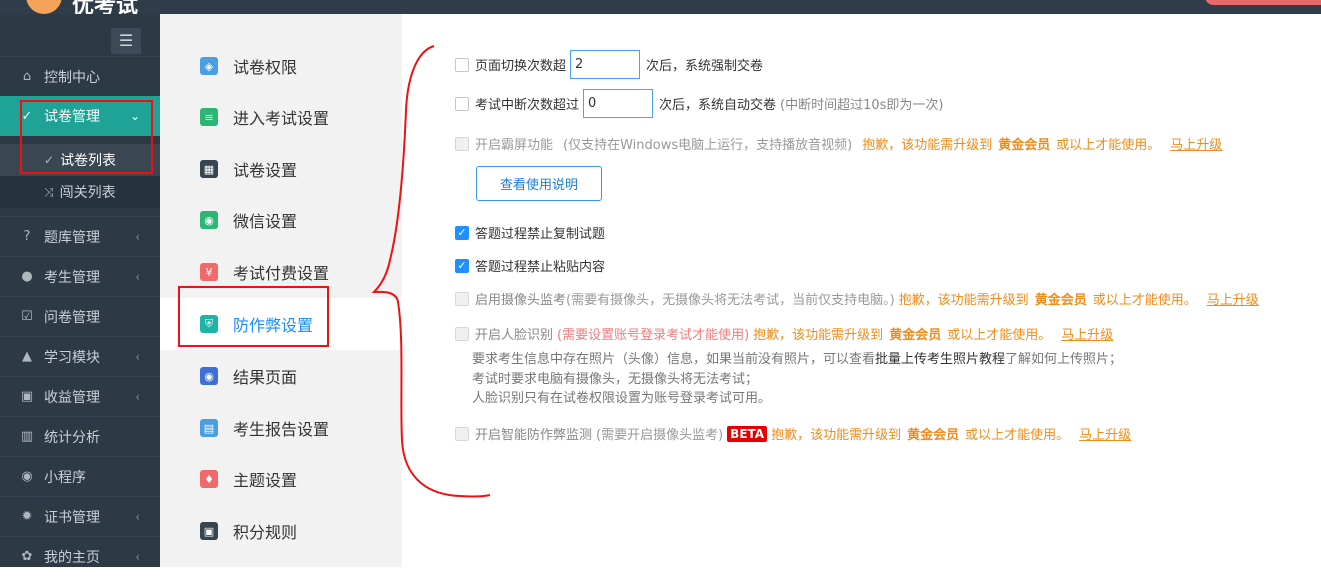  What do you see at coordinates (44, 7) in the screenshot?
I see `logo-icon` at bounding box center [44, 7].